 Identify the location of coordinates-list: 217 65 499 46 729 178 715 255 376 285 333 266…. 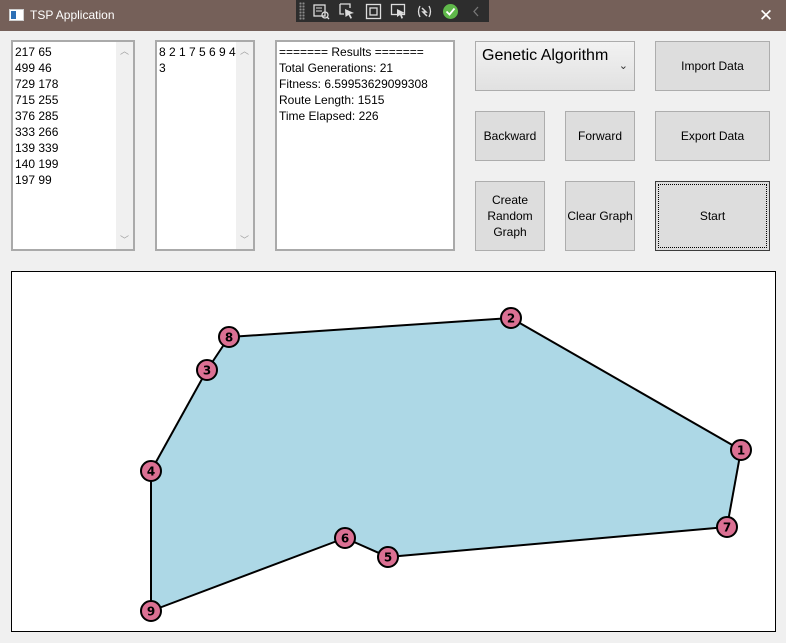
(73, 145).